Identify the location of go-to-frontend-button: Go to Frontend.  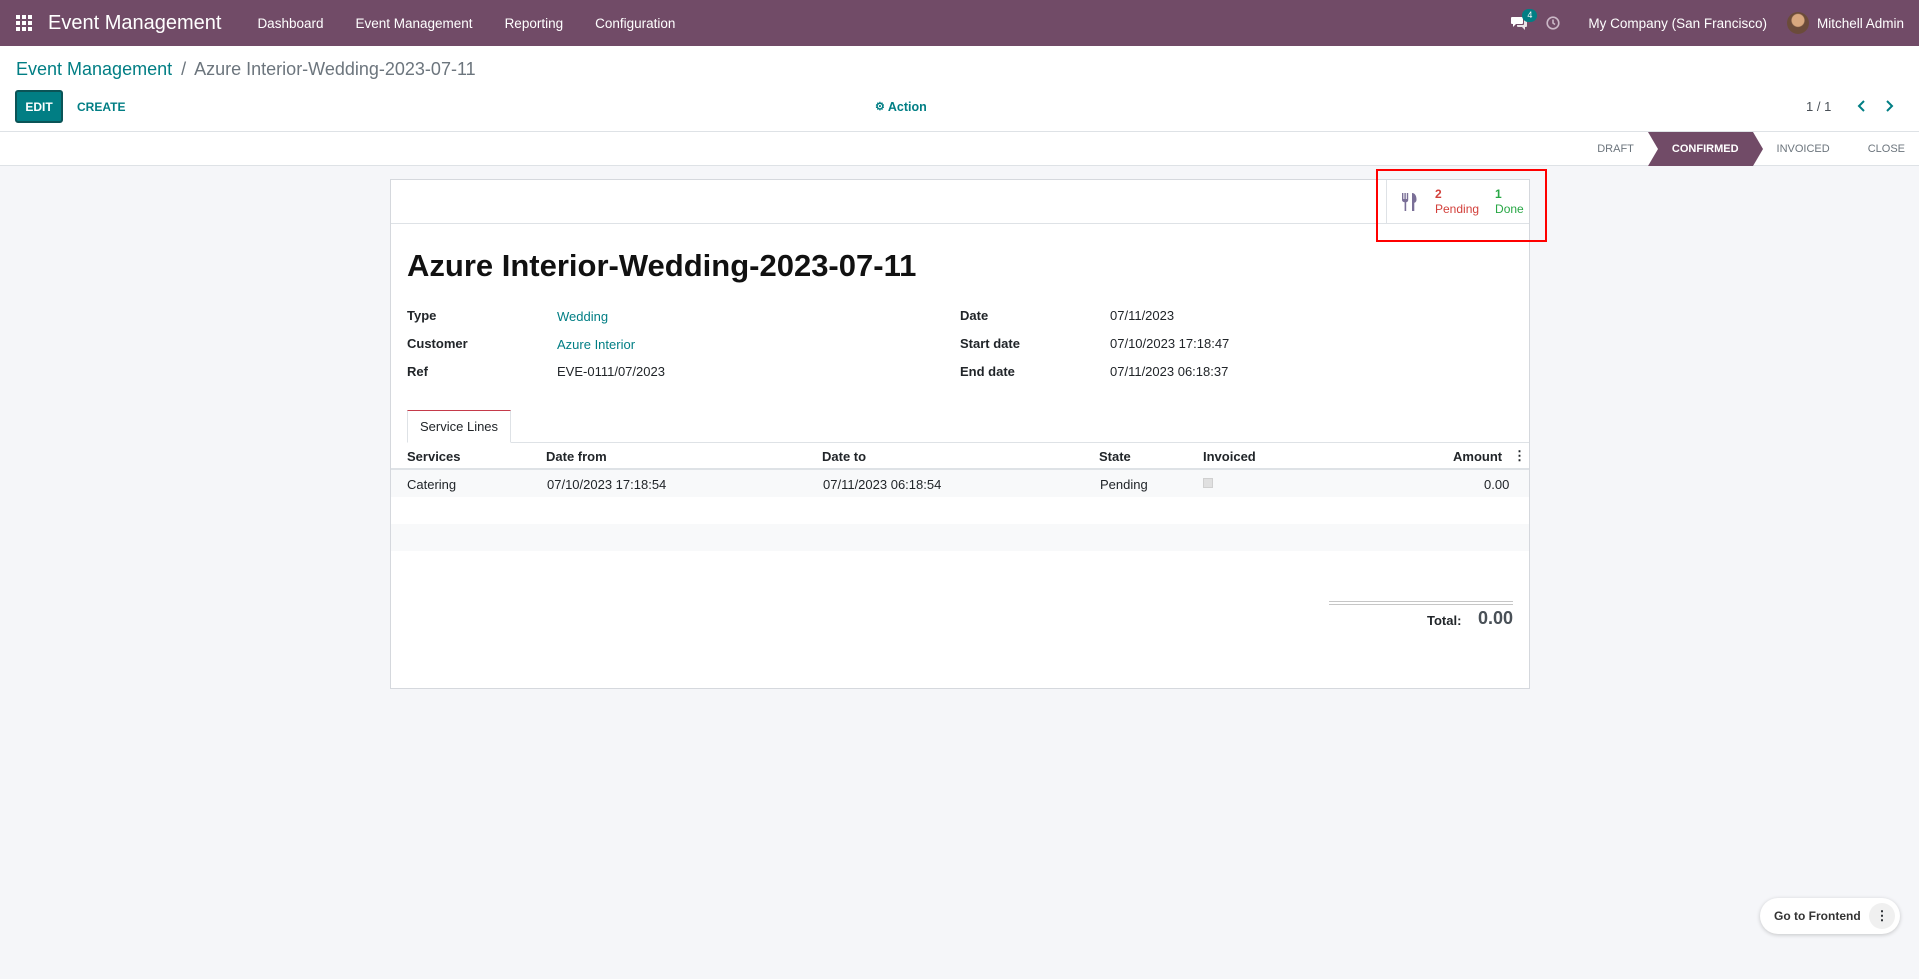
(1814, 916).